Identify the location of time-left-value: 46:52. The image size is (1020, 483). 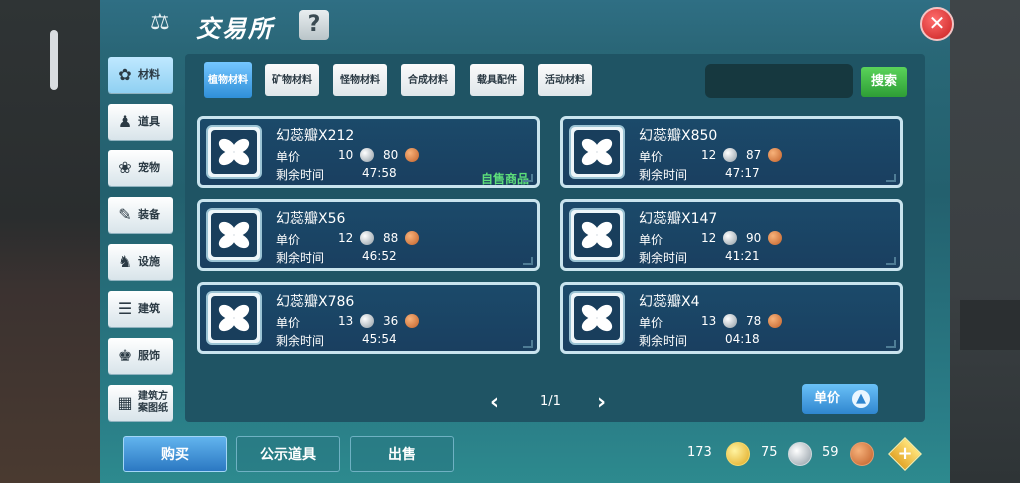
(379, 256).